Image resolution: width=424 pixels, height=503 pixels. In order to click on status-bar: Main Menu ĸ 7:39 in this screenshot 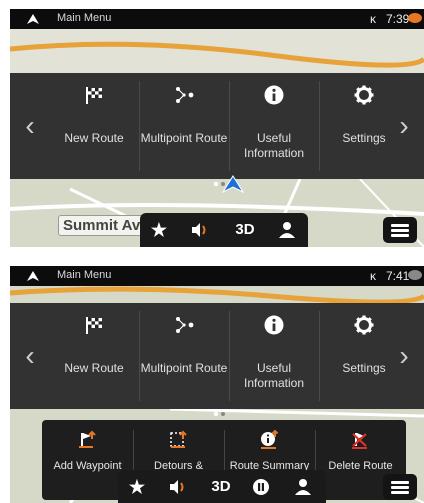, I will do `click(217, 19)`.